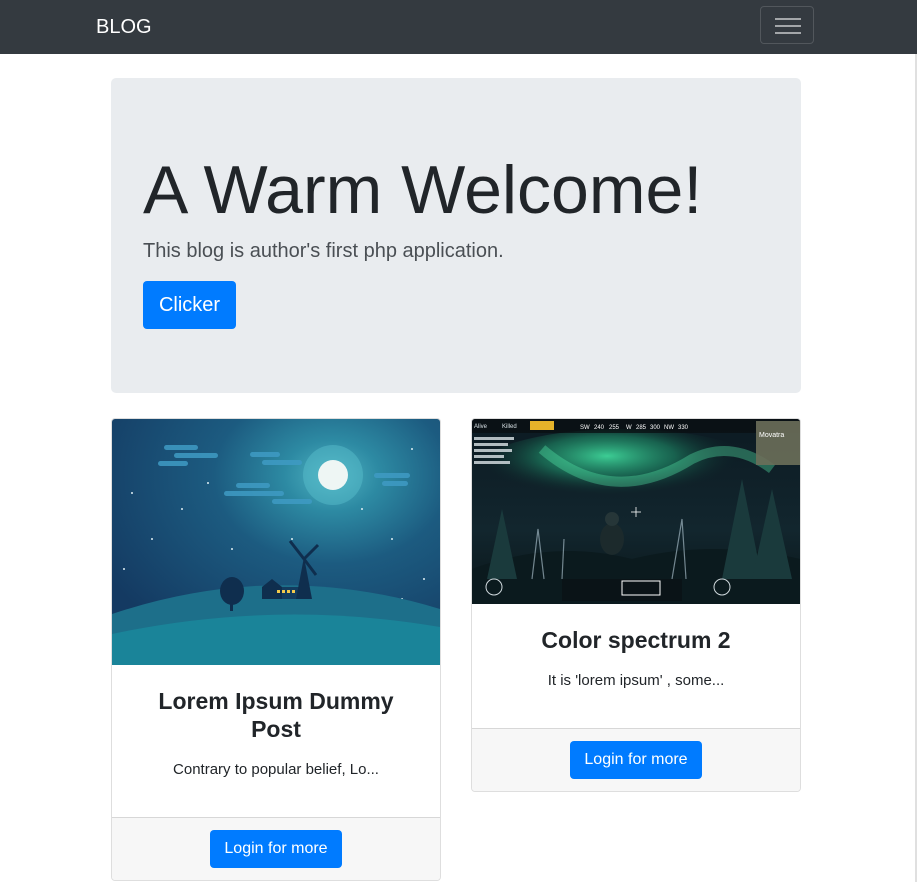  What do you see at coordinates (641, 428) in the screenshot?
I see `hud-compass-285: 285` at bounding box center [641, 428].